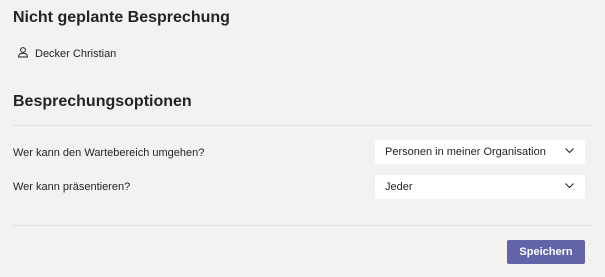 Image resolution: width=605 pixels, height=277 pixels. Describe the element at coordinates (546, 252) in the screenshot. I see `save-button: Speichern` at that location.